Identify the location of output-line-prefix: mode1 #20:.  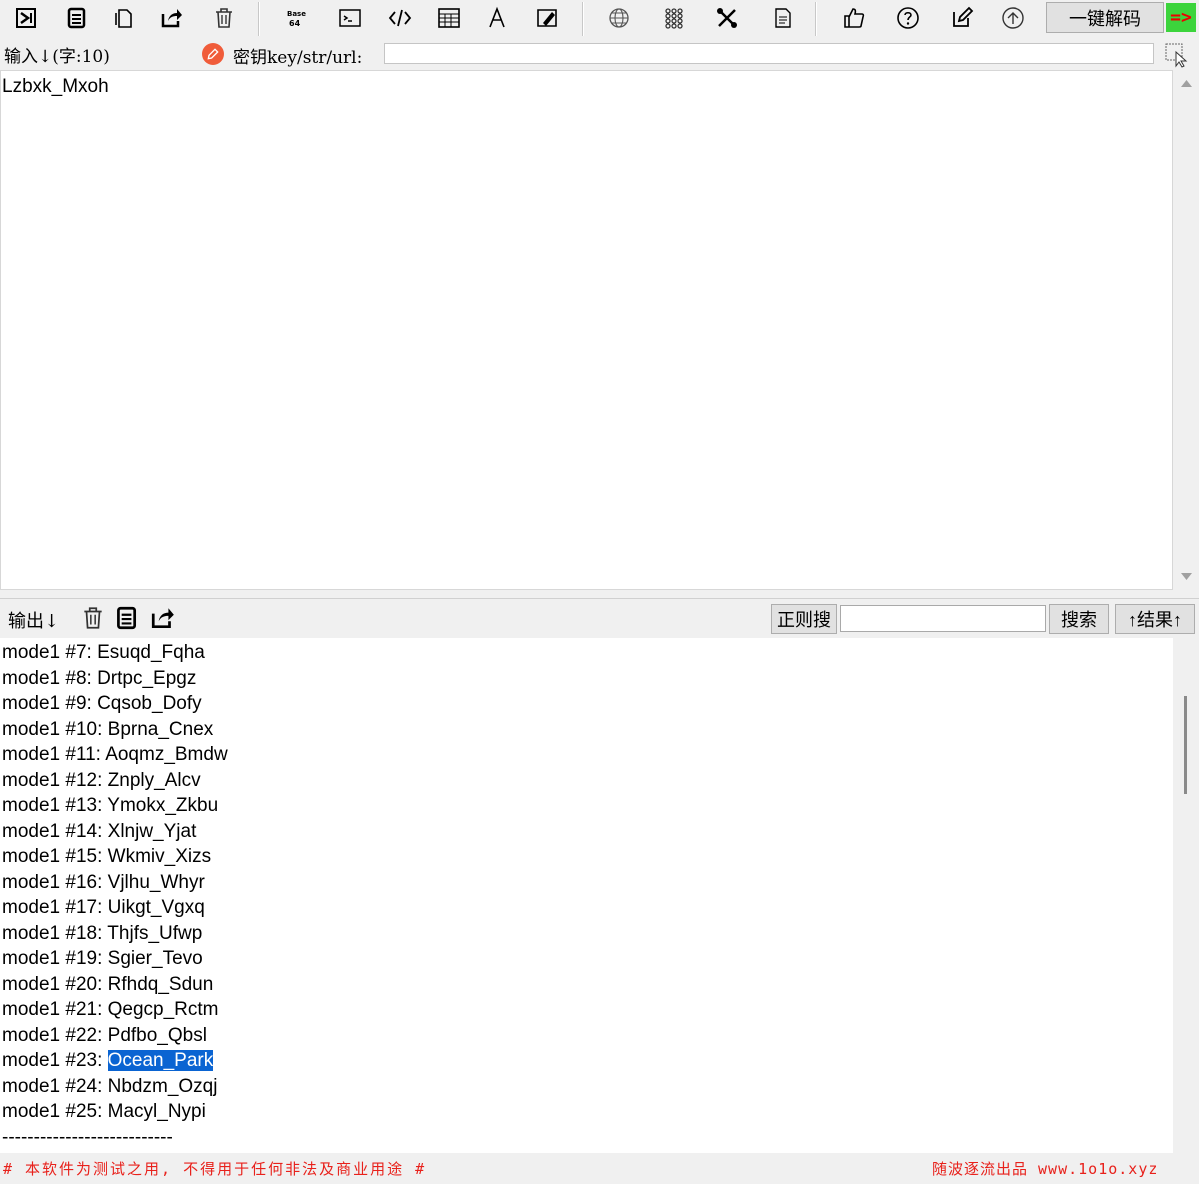
(55, 984).